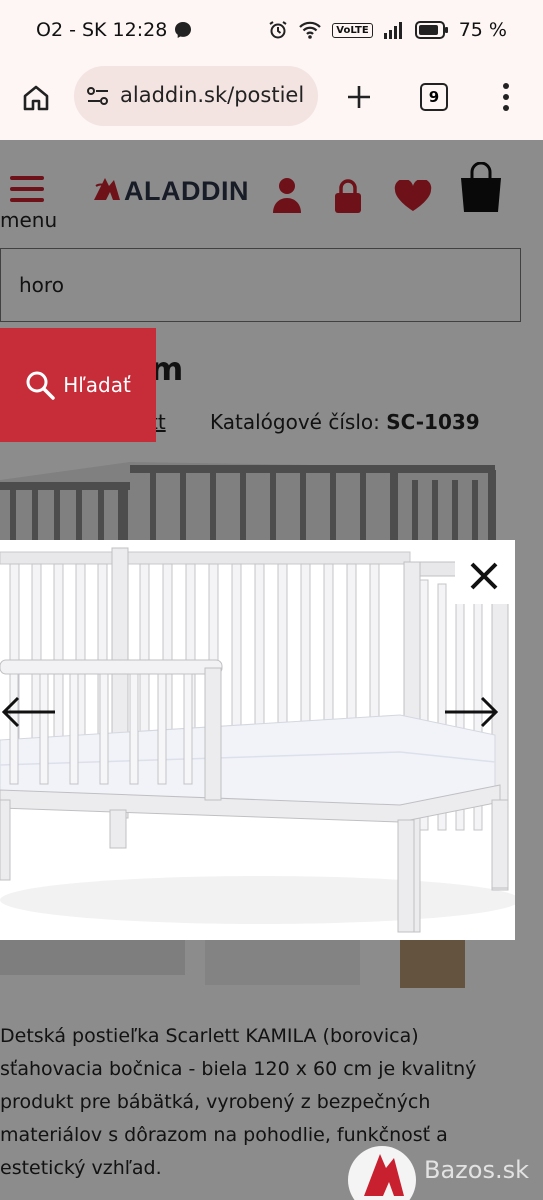 This screenshot has height=1200, width=543. I want to click on status-bar: O2 - SK 12:28 VoLTE 75 %, so click(271, 31).